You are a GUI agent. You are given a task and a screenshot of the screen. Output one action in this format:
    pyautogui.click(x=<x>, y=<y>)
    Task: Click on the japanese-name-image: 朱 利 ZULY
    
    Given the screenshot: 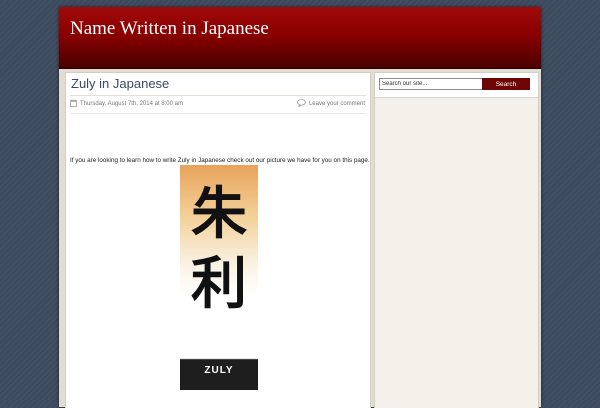 What is the action you would take?
    pyautogui.click(x=219, y=277)
    